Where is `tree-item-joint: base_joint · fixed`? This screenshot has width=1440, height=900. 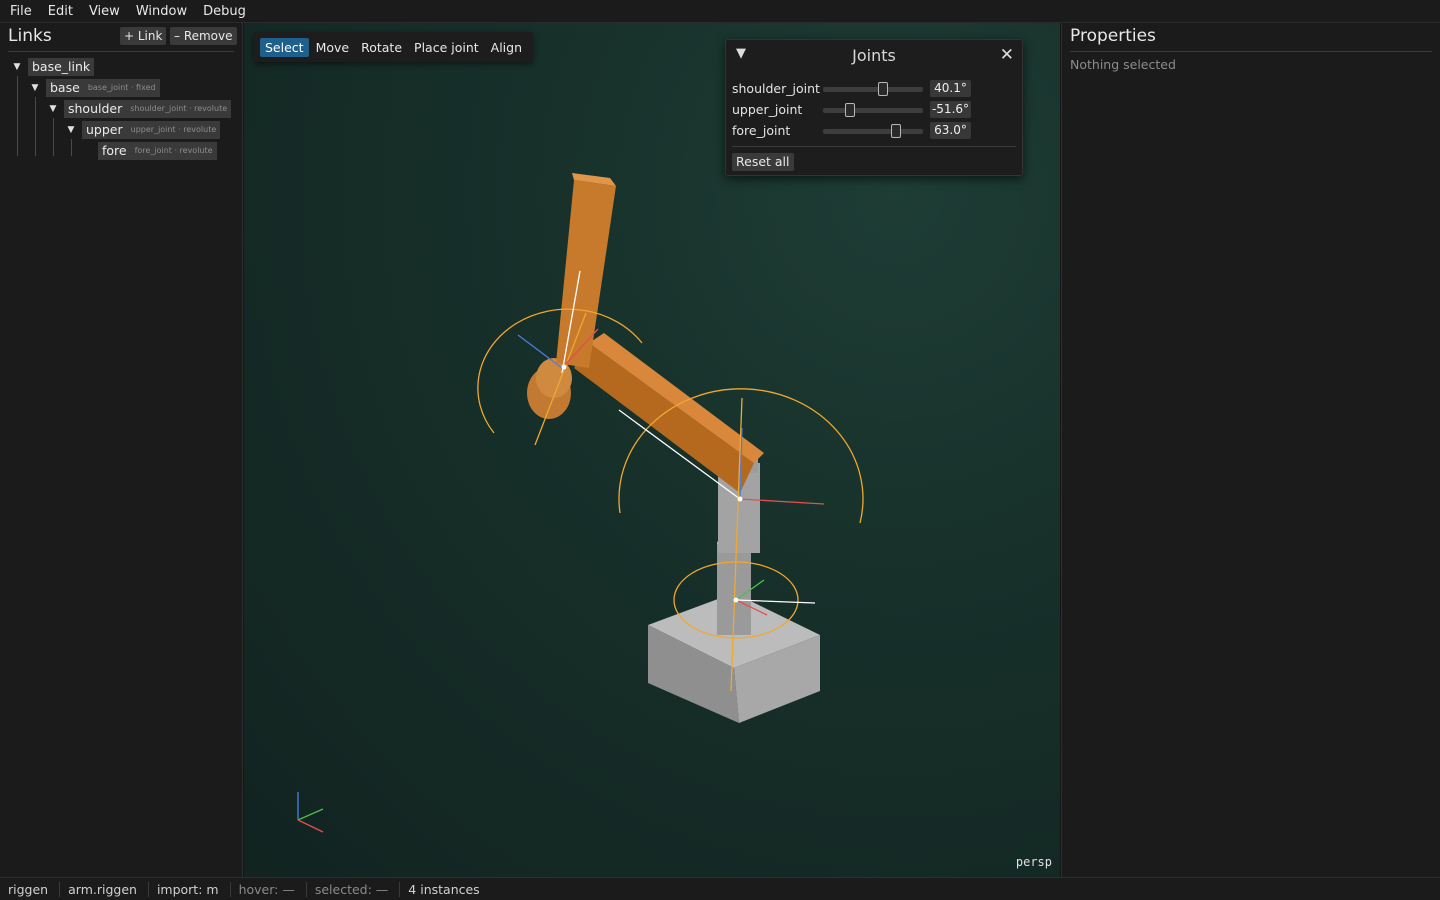 tree-item-joint: base_joint · fixed is located at coordinates (121, 87).